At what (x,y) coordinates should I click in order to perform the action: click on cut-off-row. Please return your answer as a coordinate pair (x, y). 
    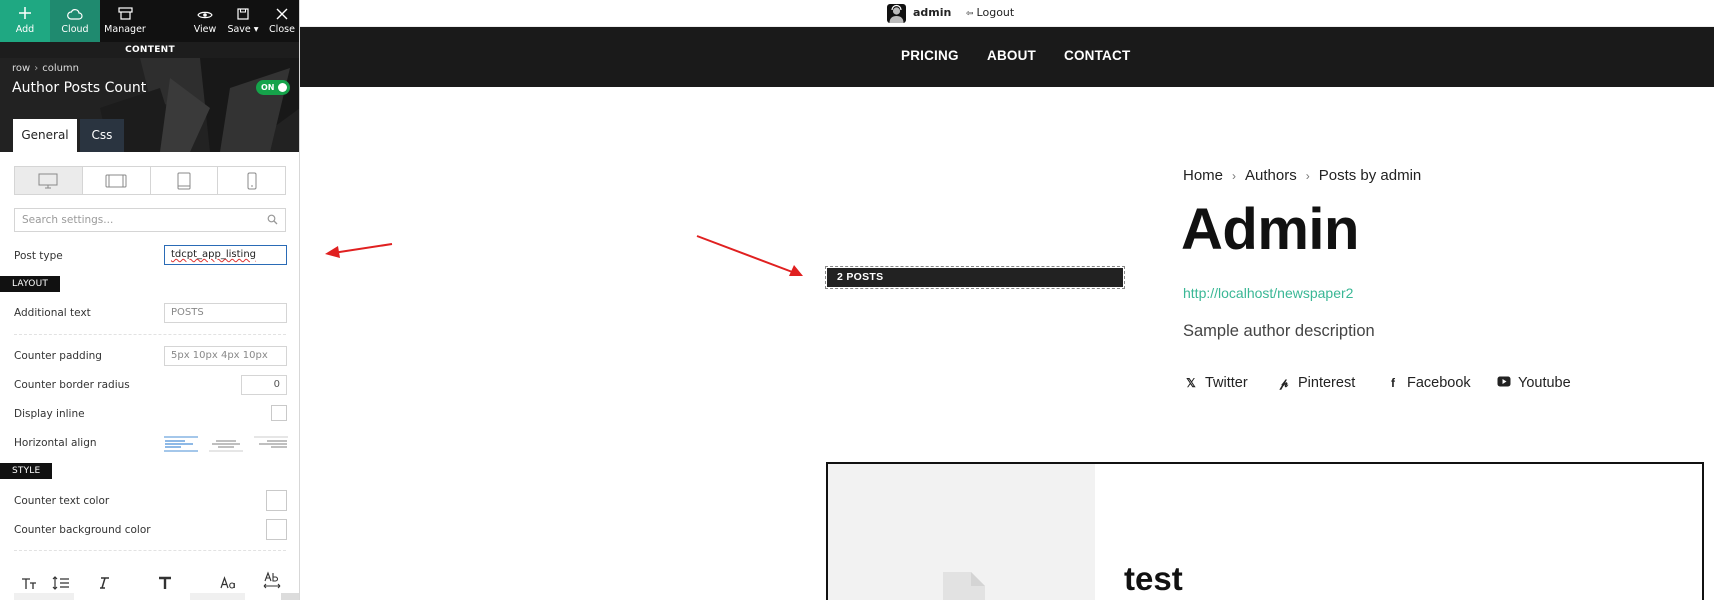
    Looking at the image, I should click on (149, 596).